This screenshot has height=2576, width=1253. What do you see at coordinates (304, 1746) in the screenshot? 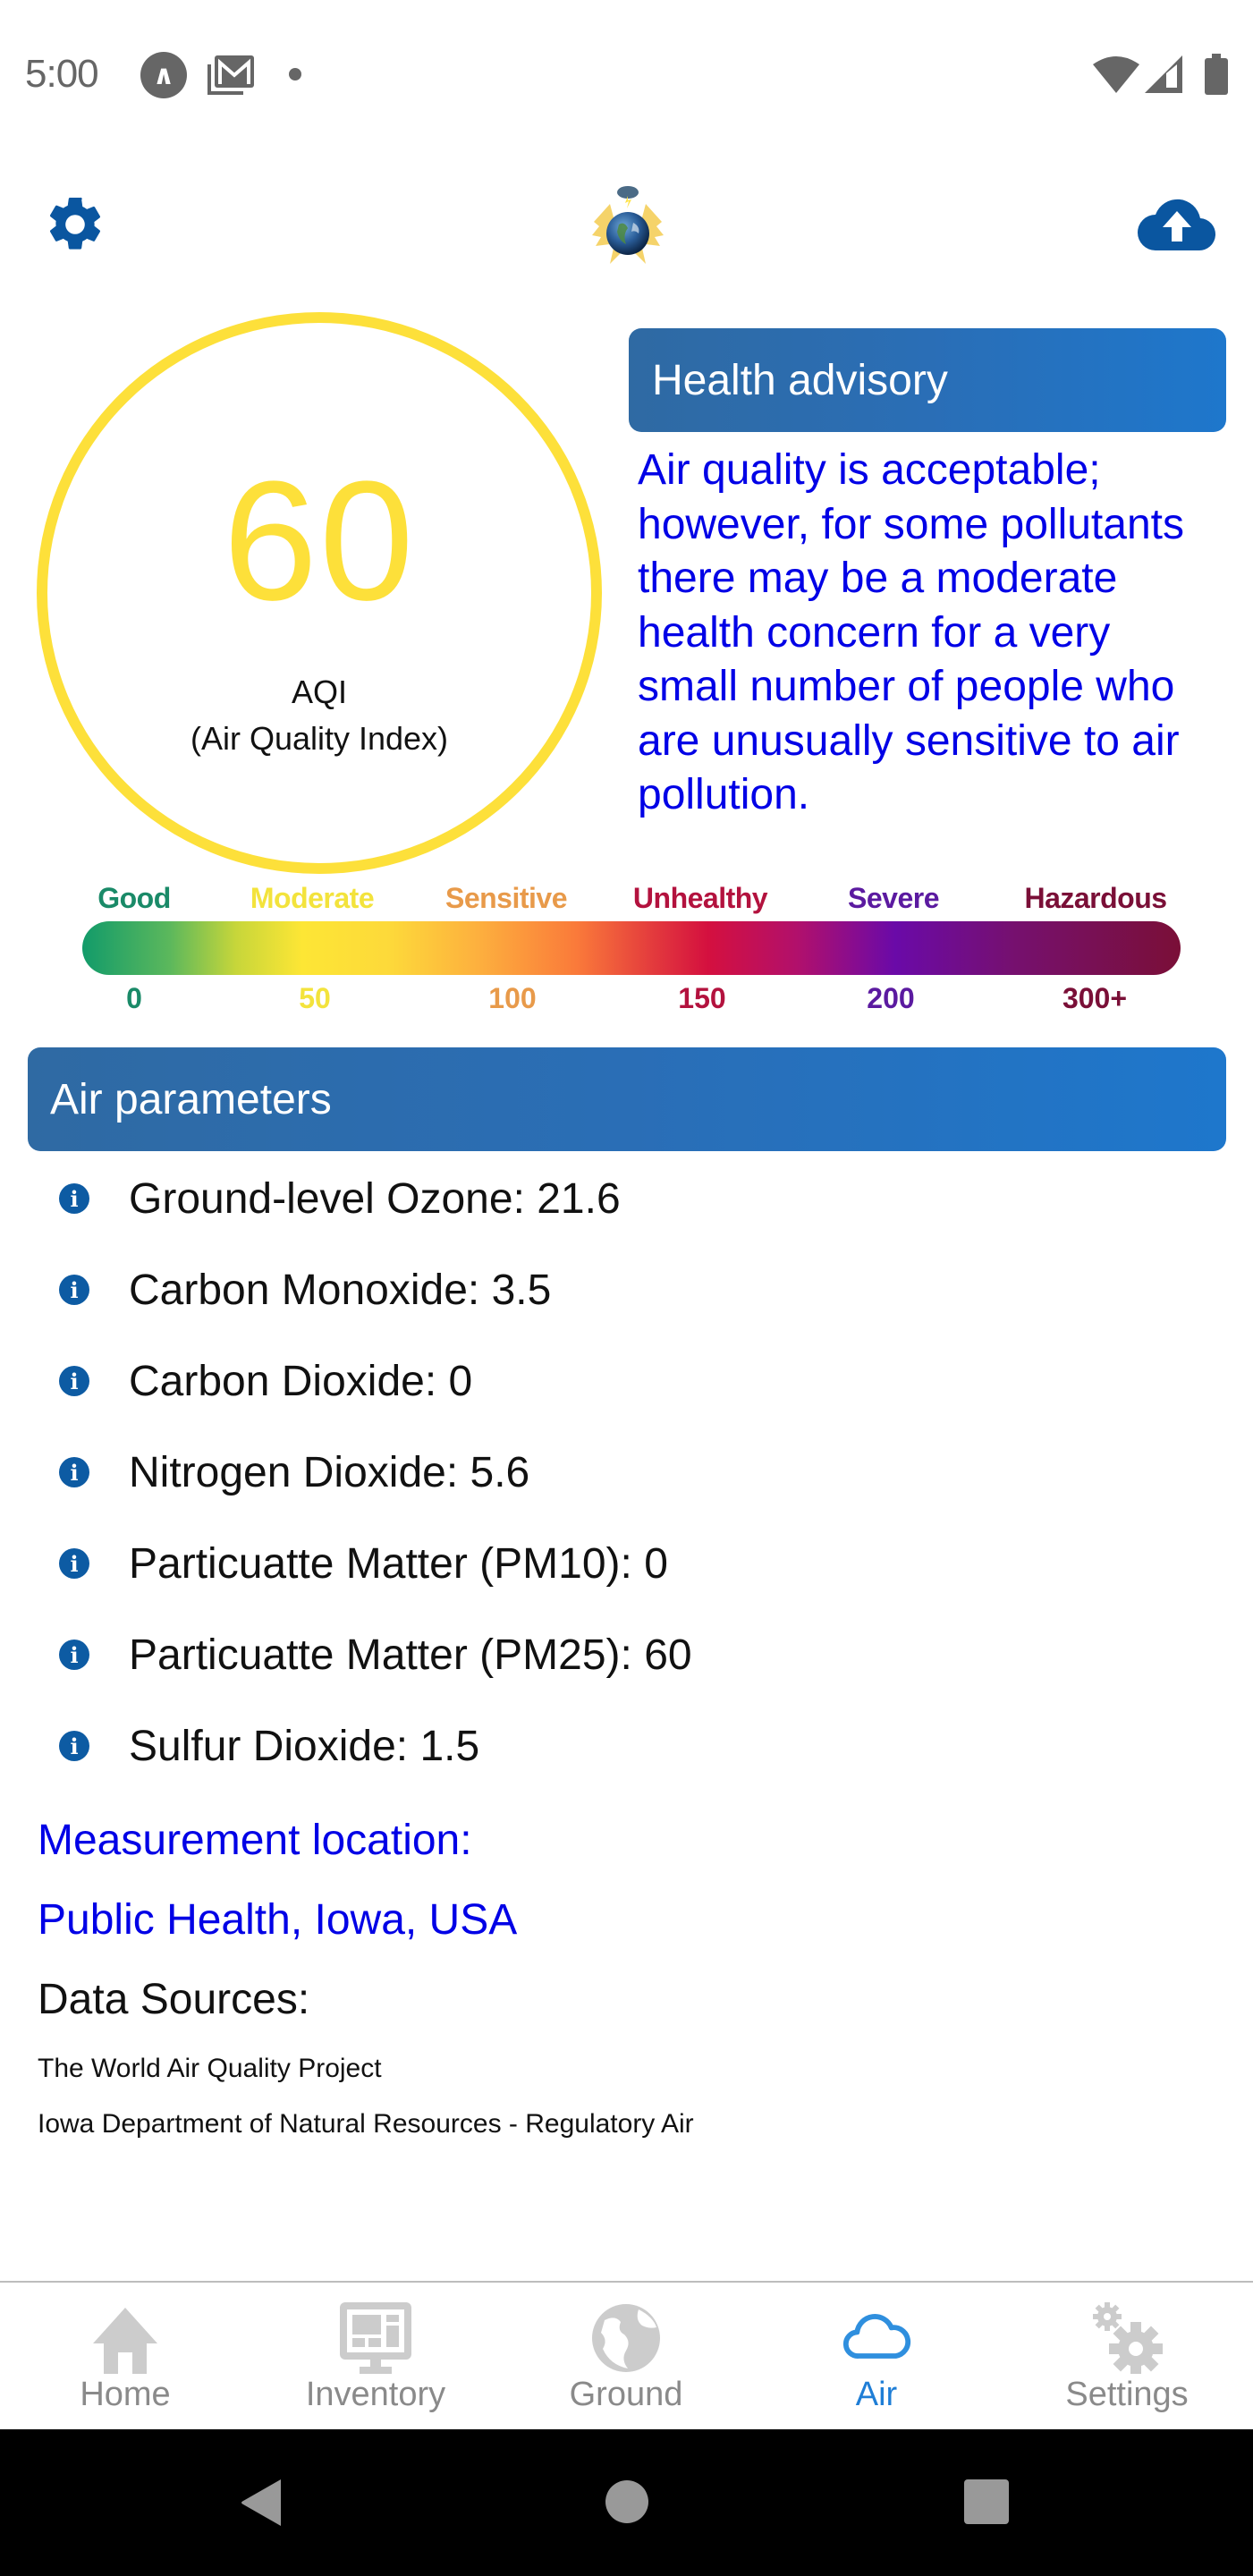
I see `param-text: Sulfur Dioxide: 1.5` at bounding box center [304, 1746].